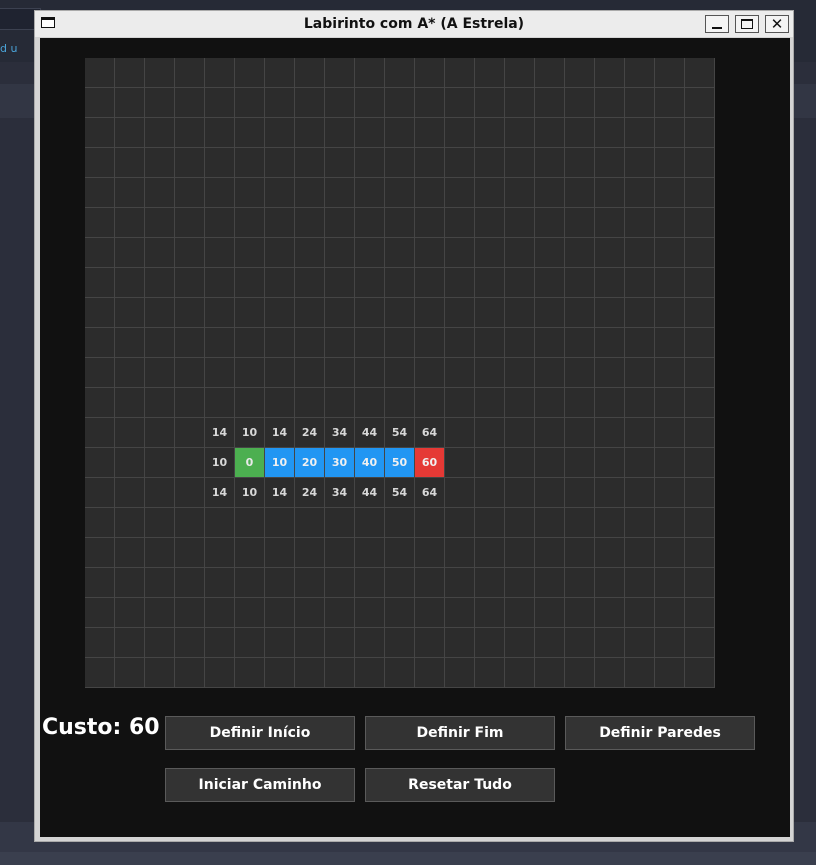 Image resolution: width=816 pixels, height=865 pixels. Describe the element at coordinates (430, 433) in the screenshot. I see `explored-cell: 64` at that location.